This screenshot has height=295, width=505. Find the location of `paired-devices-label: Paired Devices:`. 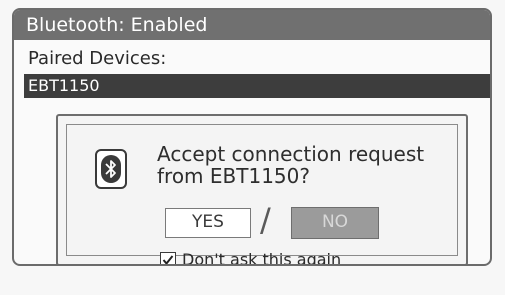

paired-devices-label: Paired Devices: is located at coordinates (97, 58).